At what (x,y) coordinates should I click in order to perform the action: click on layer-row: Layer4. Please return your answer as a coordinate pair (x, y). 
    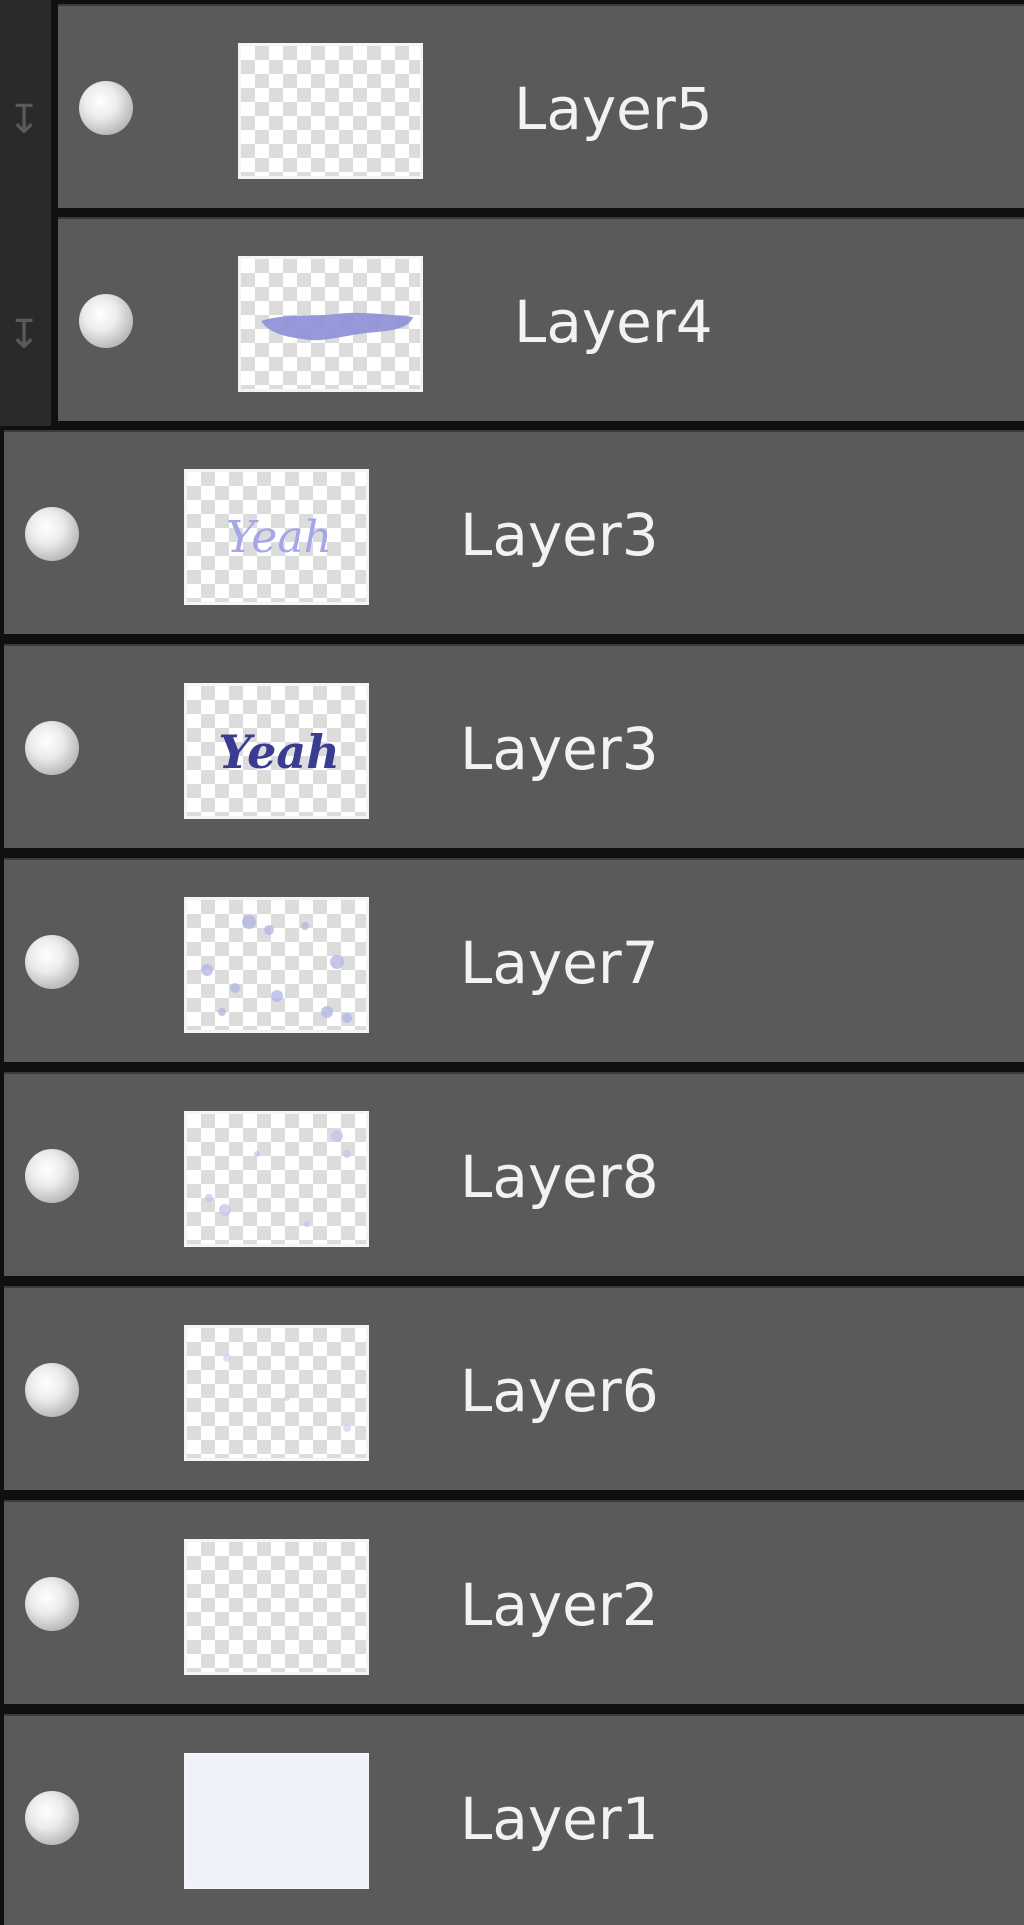
    Looking at the image, I should click on (541, 319).